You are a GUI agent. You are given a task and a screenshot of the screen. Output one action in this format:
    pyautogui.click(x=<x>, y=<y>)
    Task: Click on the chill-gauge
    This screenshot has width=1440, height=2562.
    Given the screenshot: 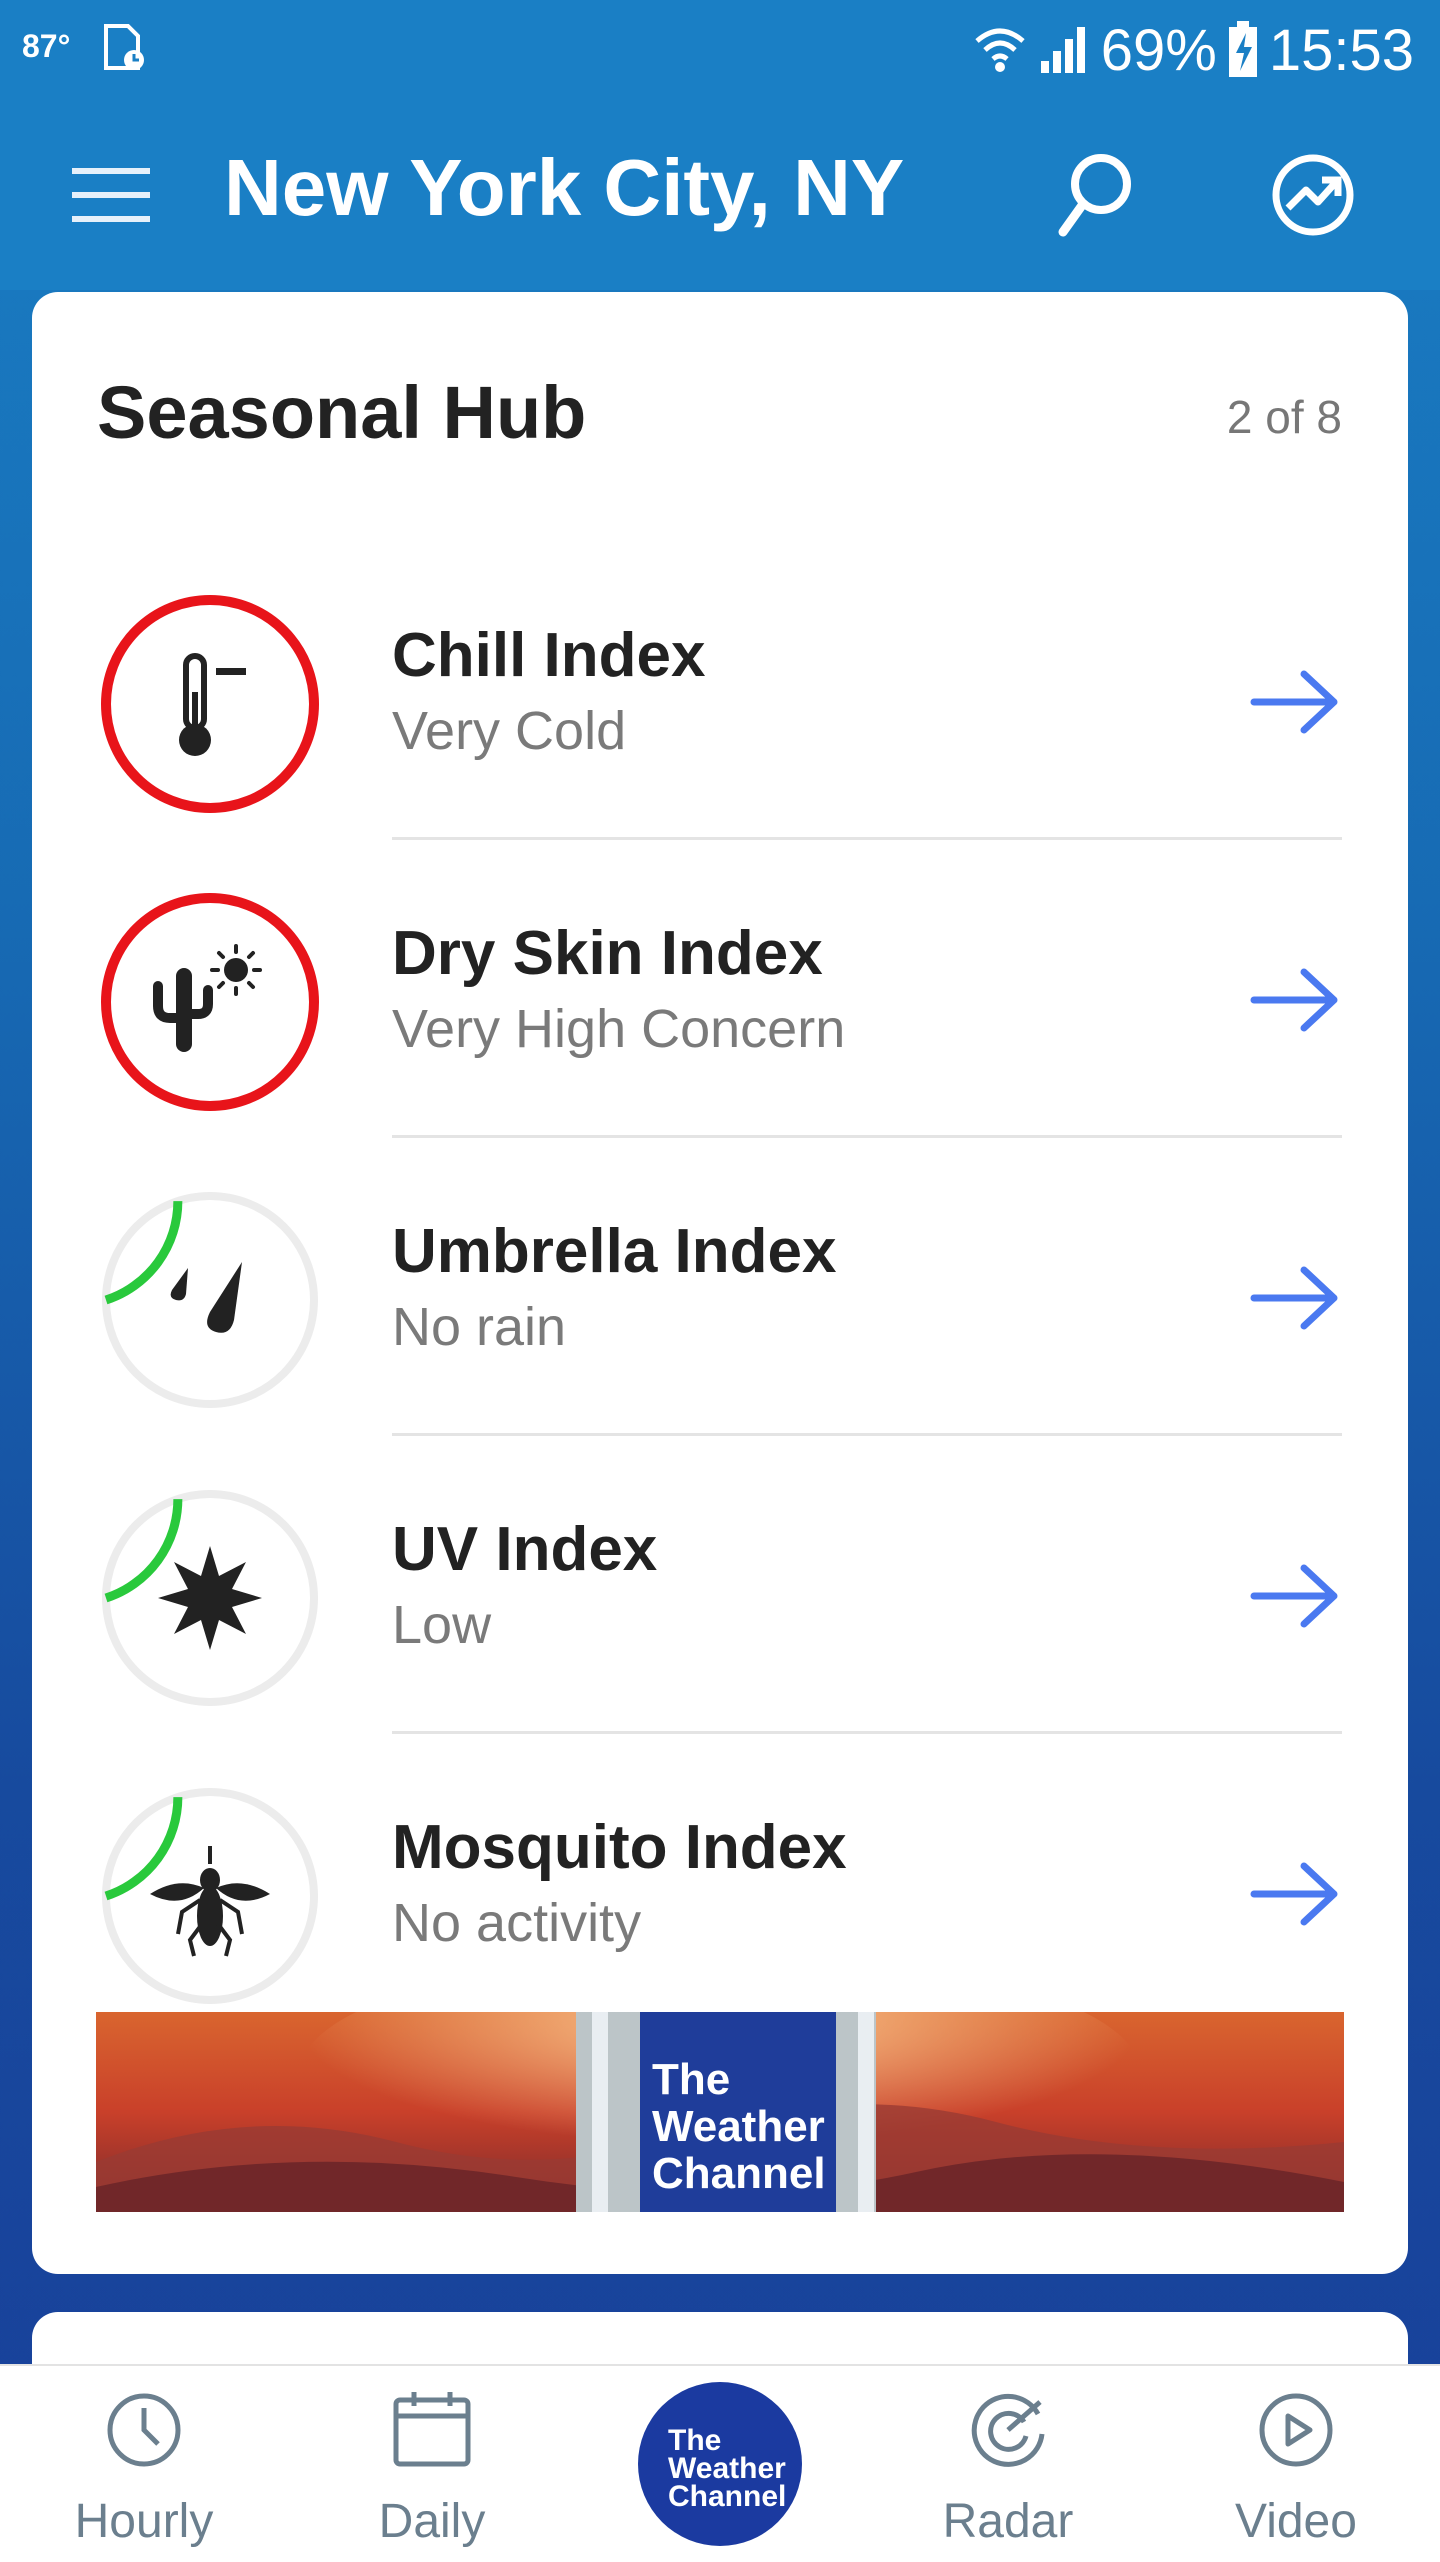 What is the action you would take?
    pyautogui.click(x=210, y=704)
    